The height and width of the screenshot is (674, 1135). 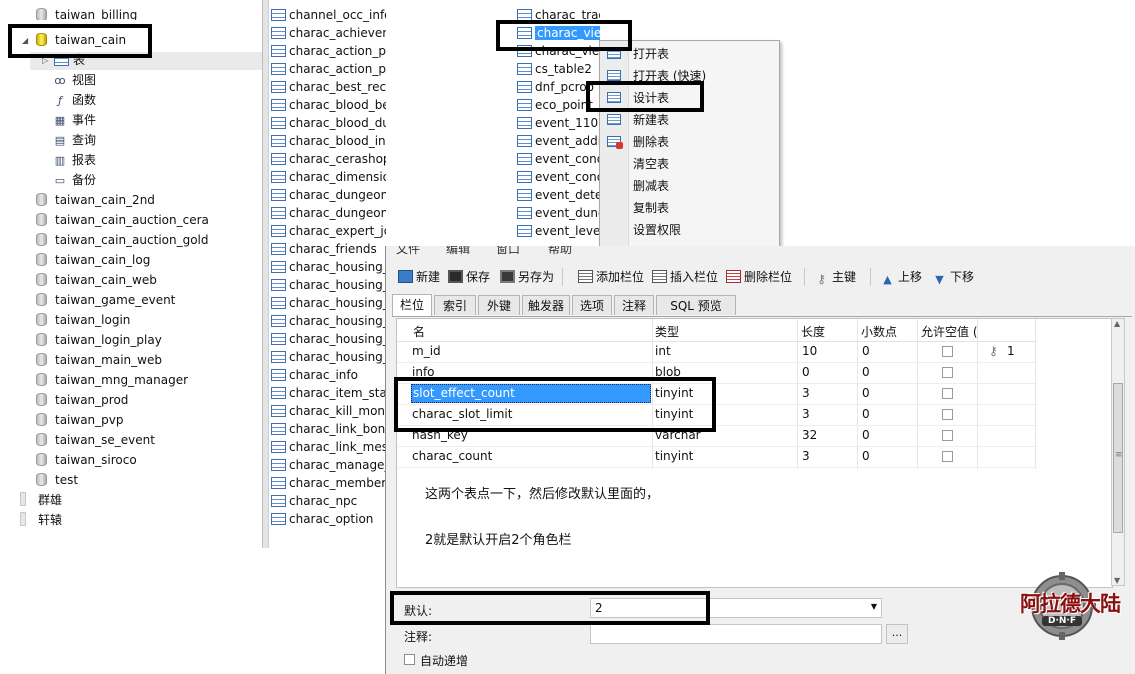 What do you see at coordinates (86, 14) in the screenshot?
I see `tree-db-partial: taiwan_billing` at bounding box center [86, 14].